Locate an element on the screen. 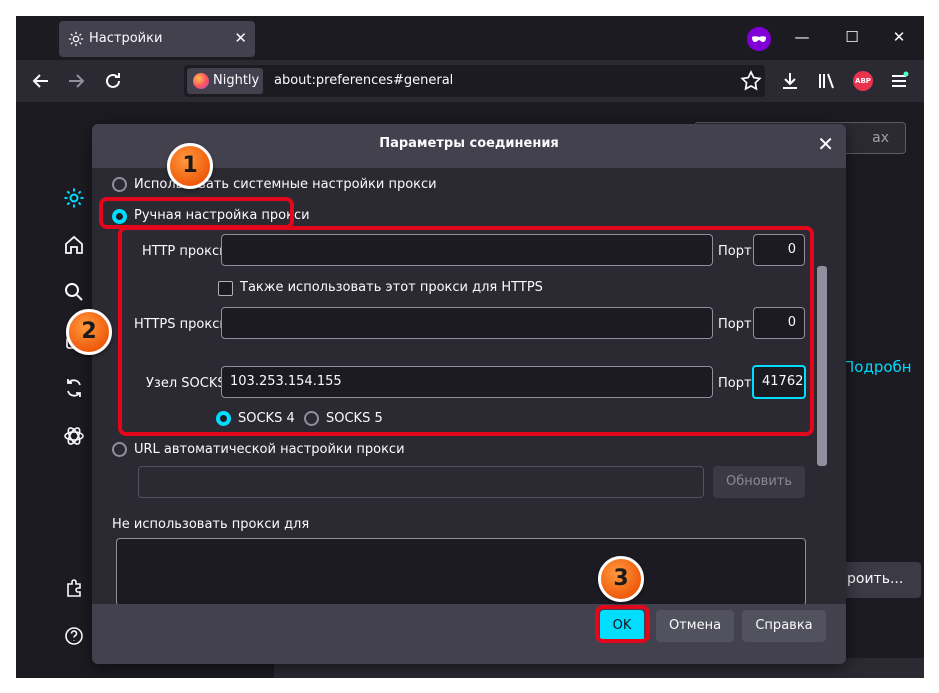  help-question-icon is located at coordinates (74, 636).